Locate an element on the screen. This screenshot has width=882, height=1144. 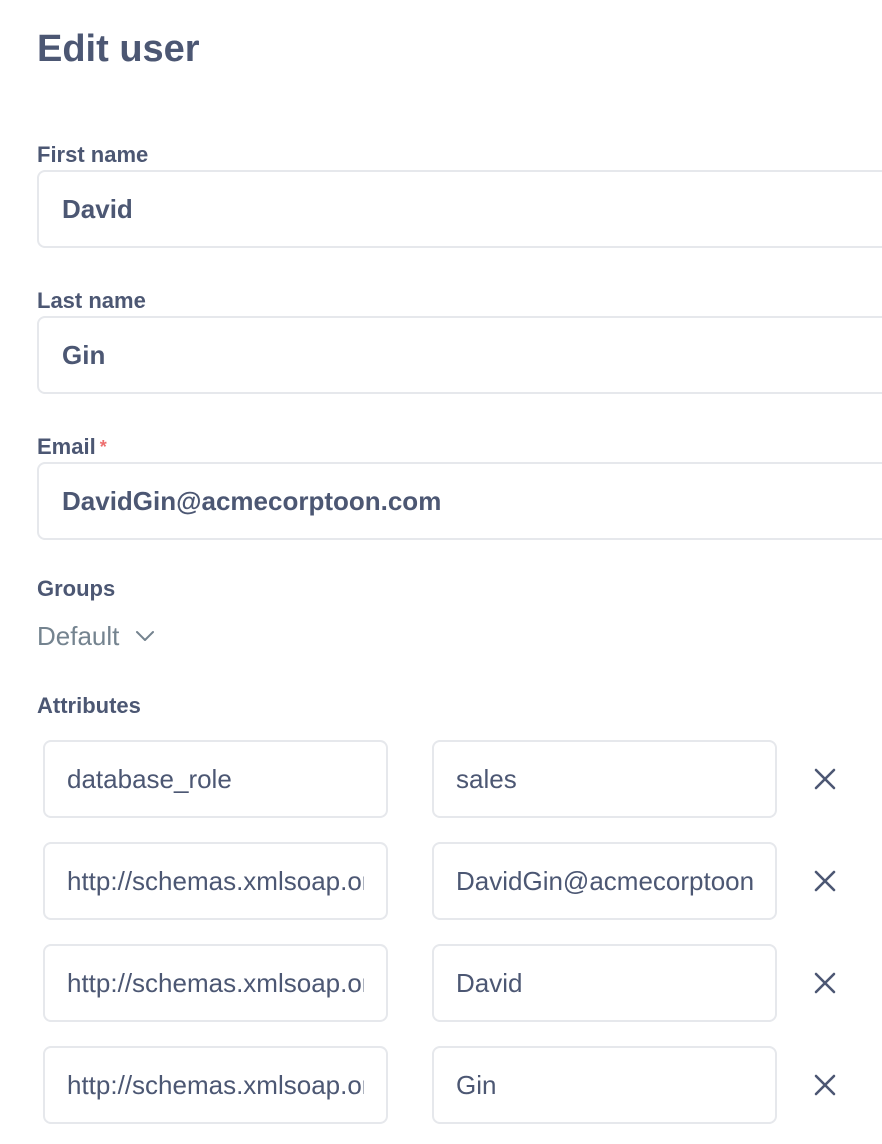
groups-select: Default is located at coordinates (96, 636).